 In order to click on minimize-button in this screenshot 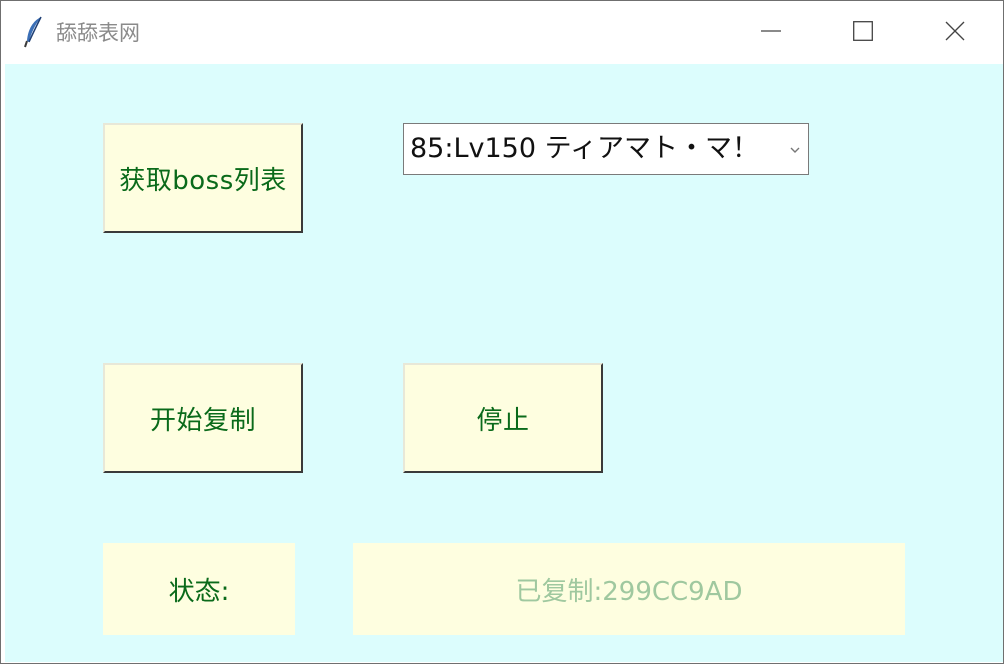, I will do `click(771, 32)`.